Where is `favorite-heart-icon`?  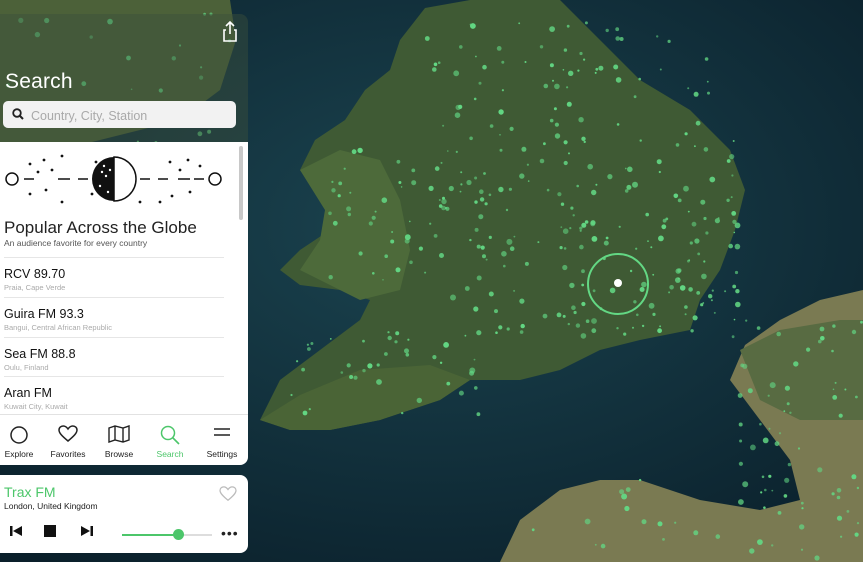
favorite-heart-icon is located at coordinates (228, 494).